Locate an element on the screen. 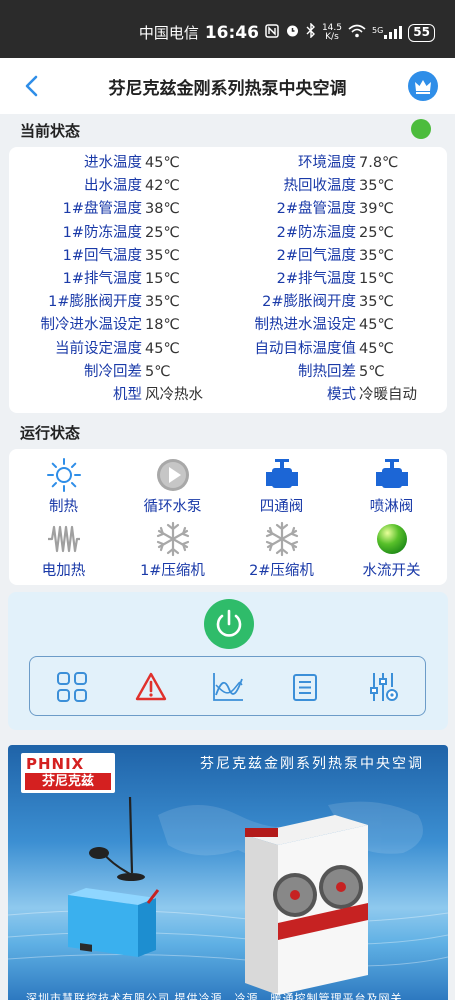 This screenshot has width=455, height=1000. parameter-label: 2#盘管温度 is located at coordinates (316, 209).